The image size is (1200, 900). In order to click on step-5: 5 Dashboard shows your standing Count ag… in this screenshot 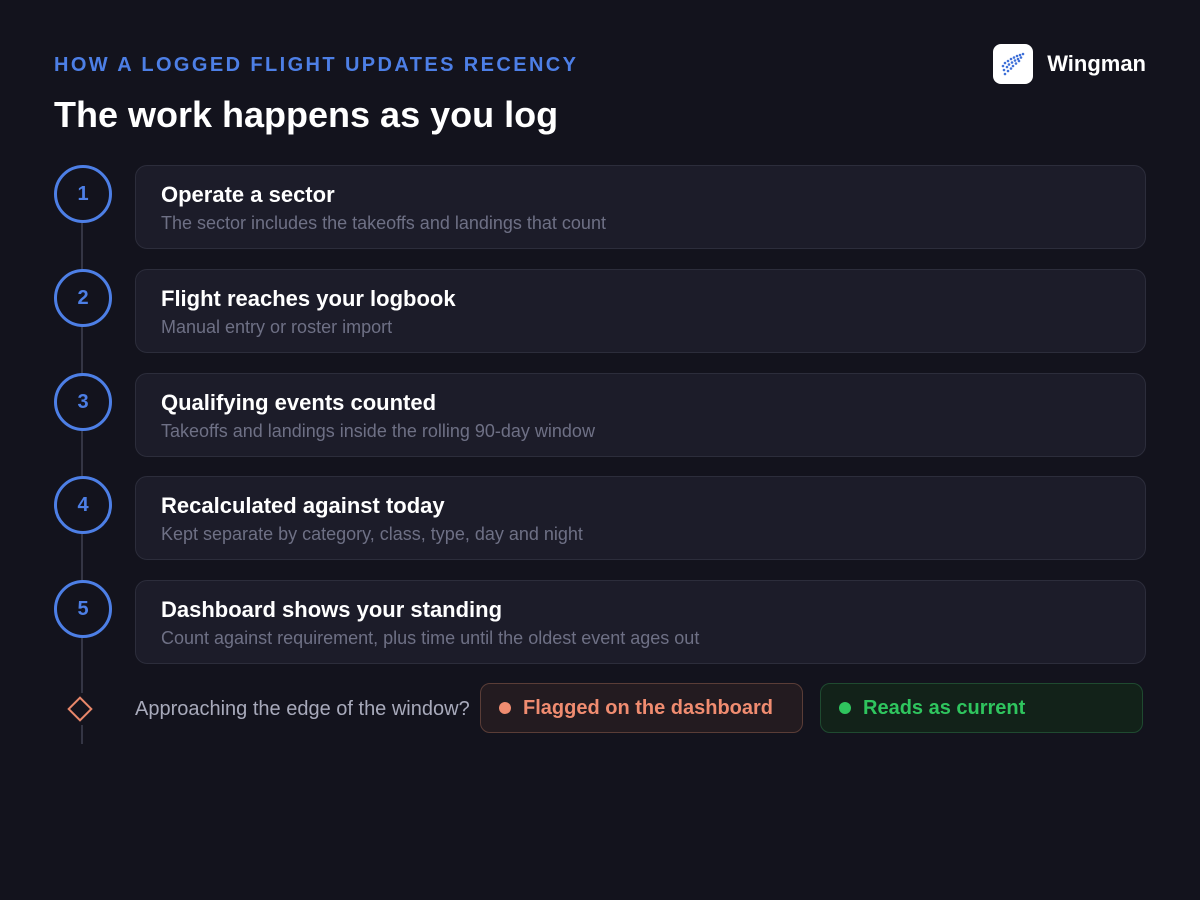, I will do `click(600, 623)`.